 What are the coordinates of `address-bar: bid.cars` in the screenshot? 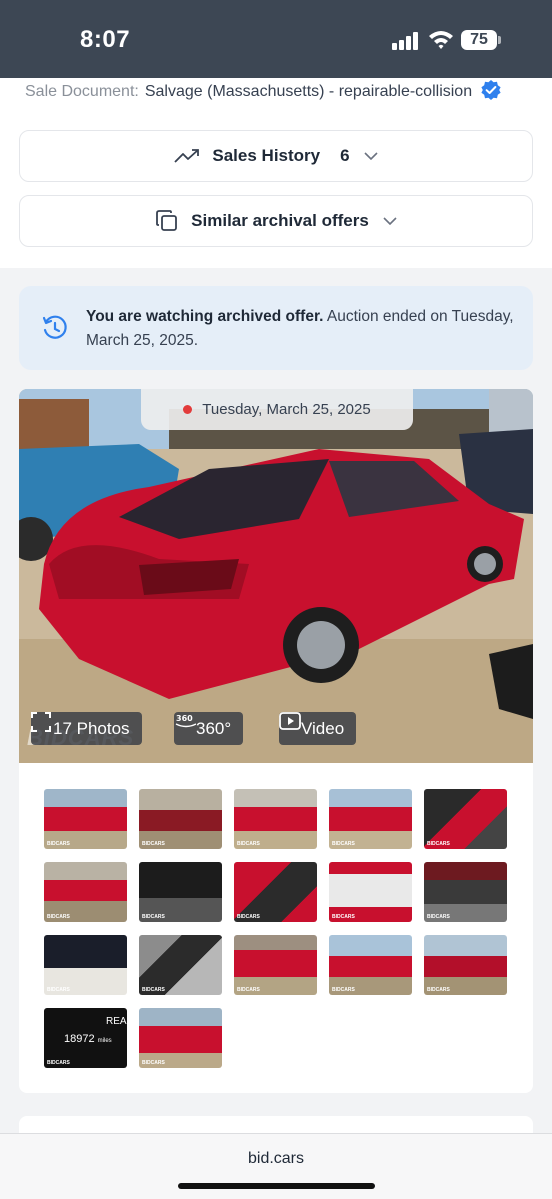 It's located at (276, 1159).